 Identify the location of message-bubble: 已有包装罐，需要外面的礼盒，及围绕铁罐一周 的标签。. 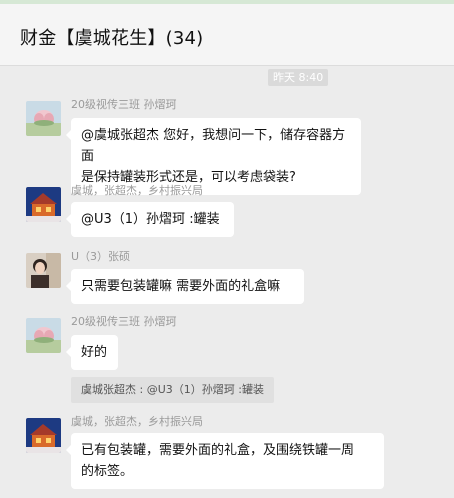
(225, 461).